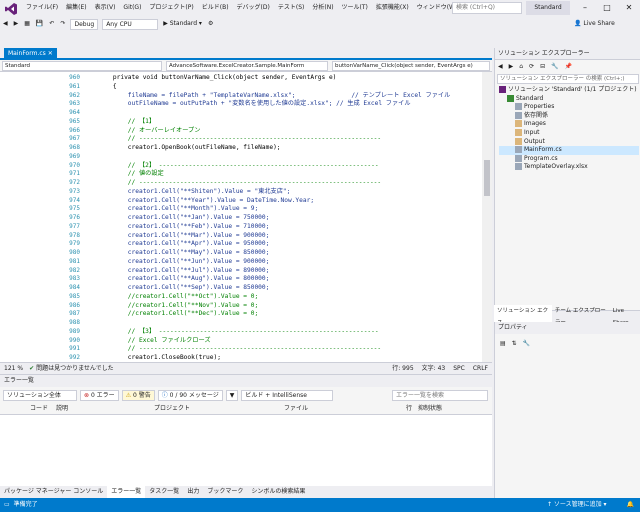  What do you see at coordinates (531, 67) in the screenshot?
I see `sync-icon: ⟳` at bounding box center [531, 67].